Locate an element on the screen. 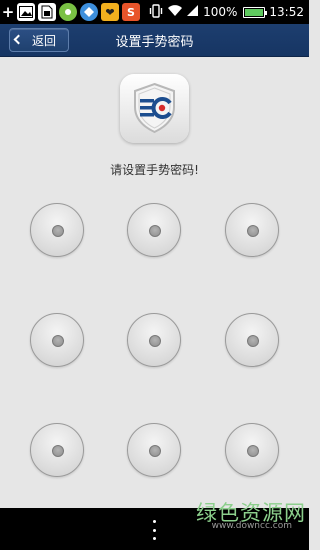 Image resolution: width=320 pixels, height=550 pixels. clock: 13:52 is located at coordinates (286, 12).